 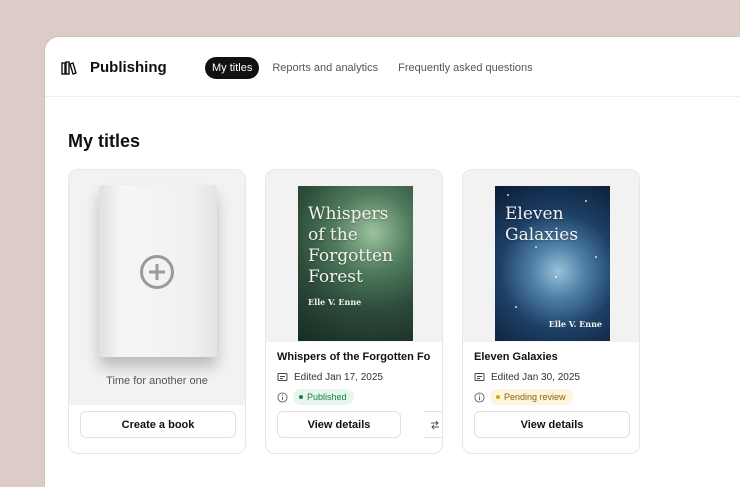 What do you see at coordinates (232, 68) in the screenshot?
I see `tab-my-titles: My titles` at bounding box center [232, 68].